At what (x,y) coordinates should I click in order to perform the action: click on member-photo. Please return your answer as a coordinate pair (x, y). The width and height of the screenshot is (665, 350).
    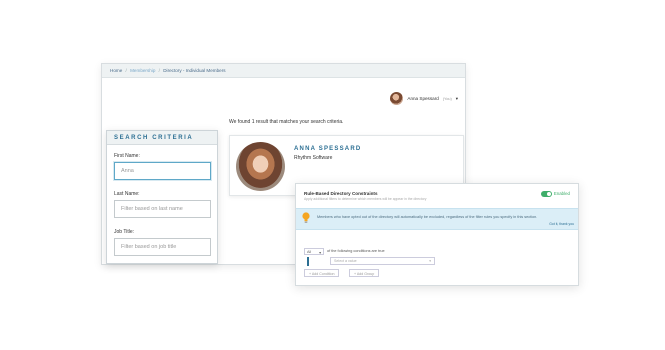
    Looking at the image, I should click on (260, 166).